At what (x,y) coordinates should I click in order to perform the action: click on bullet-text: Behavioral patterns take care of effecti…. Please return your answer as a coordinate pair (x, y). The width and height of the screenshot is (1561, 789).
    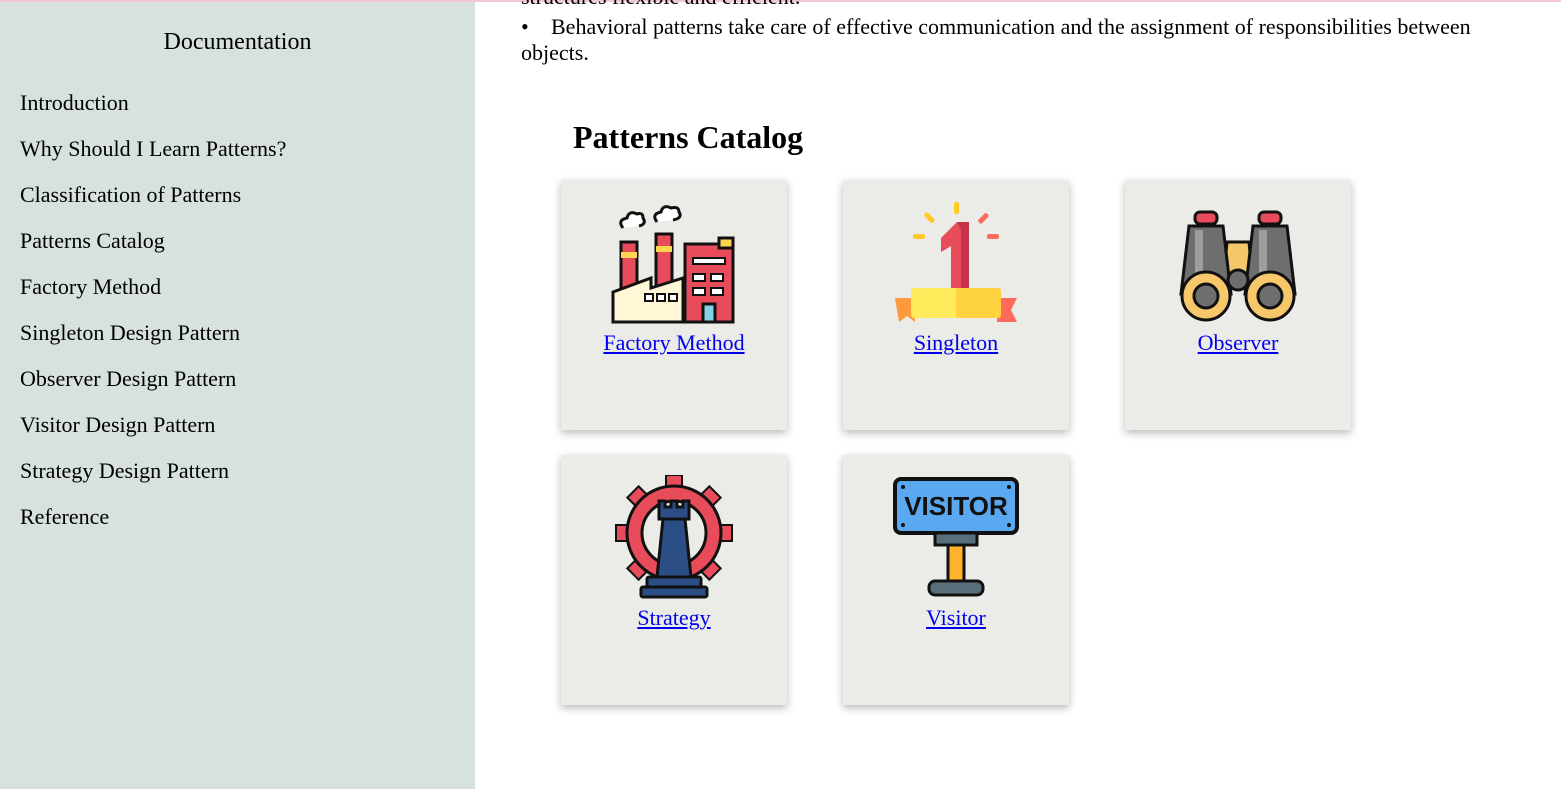
    Looking at the image, I should click on (1011, 26).